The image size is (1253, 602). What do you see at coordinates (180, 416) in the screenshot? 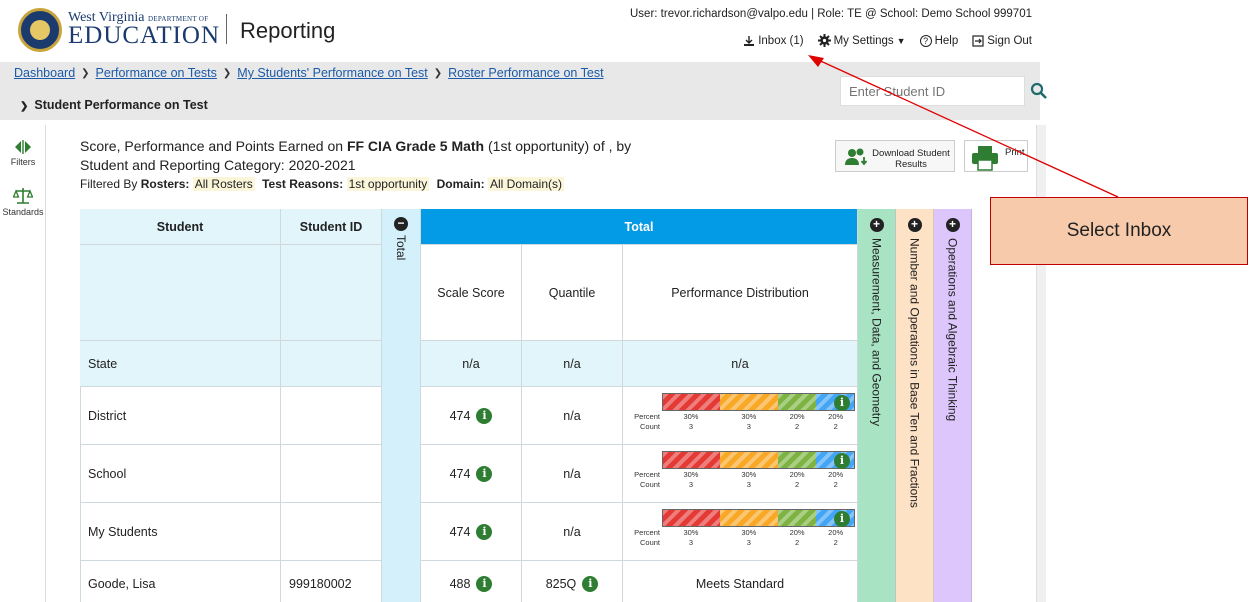
I see `table-row-district-name: District` at bounding box center [180, 416].